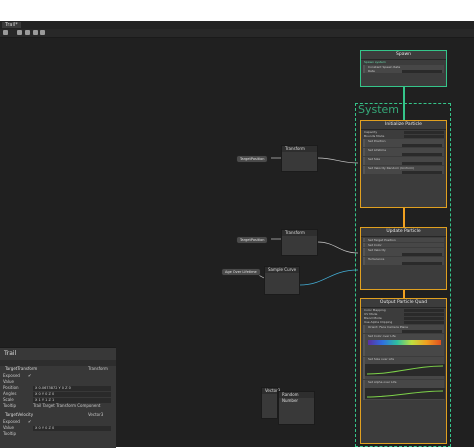 The width and height of the screenshot is (474, 448). I want to click on color-gradient, so click(404, 342).